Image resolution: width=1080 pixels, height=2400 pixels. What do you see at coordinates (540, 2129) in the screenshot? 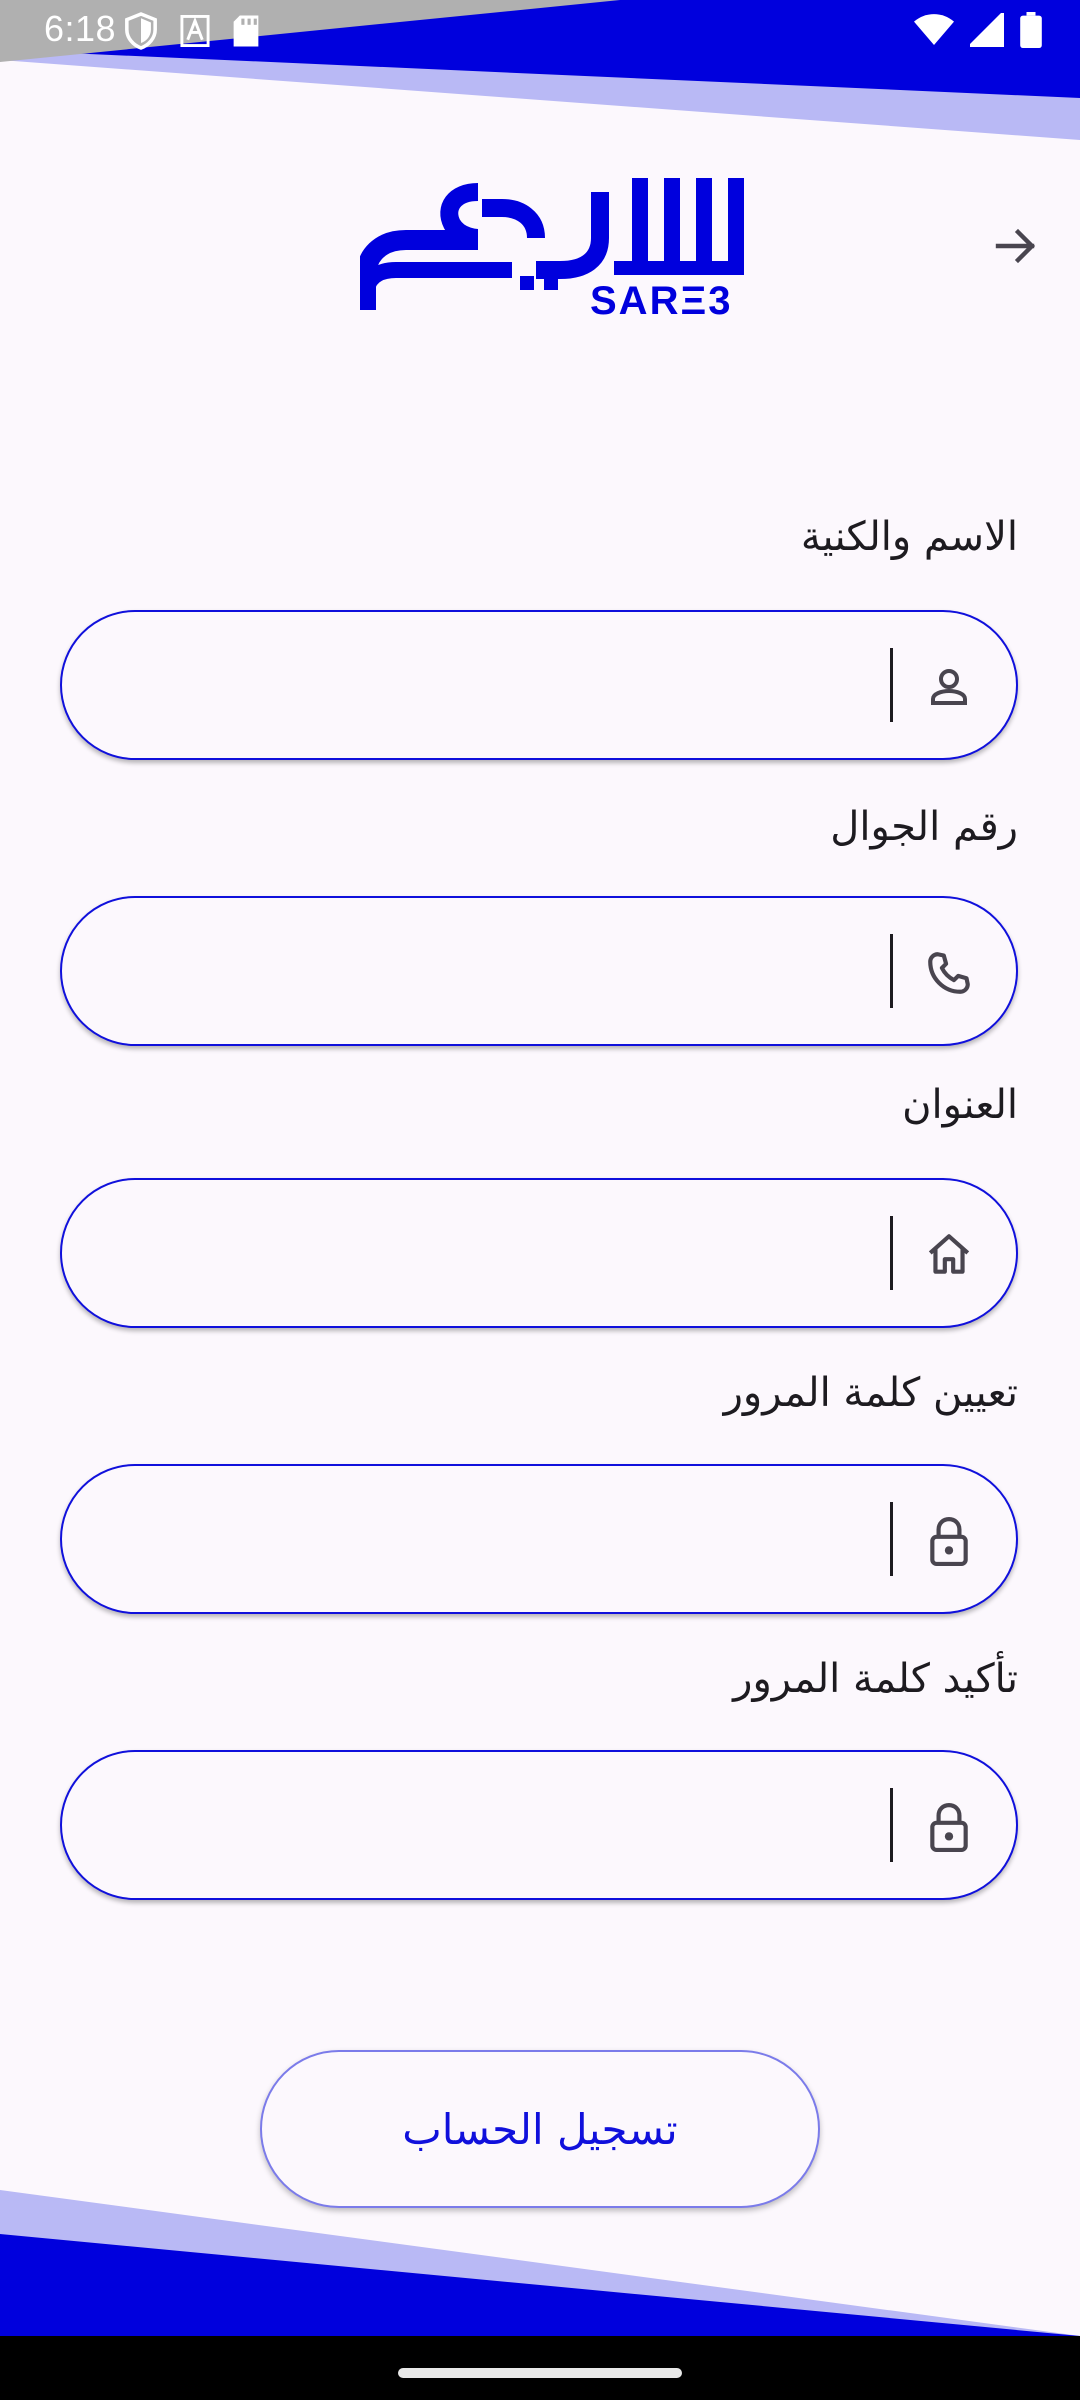
I see `register-button: تسجيل الحساب` at bounding box center [540, 2129].